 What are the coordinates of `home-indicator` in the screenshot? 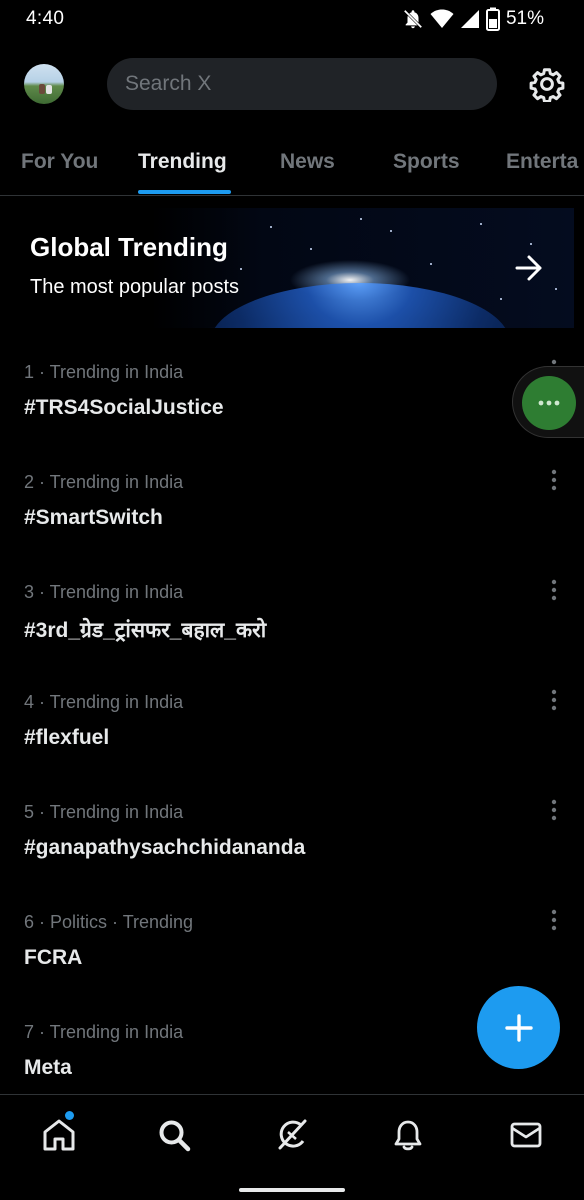 It's located at (292, 1190).